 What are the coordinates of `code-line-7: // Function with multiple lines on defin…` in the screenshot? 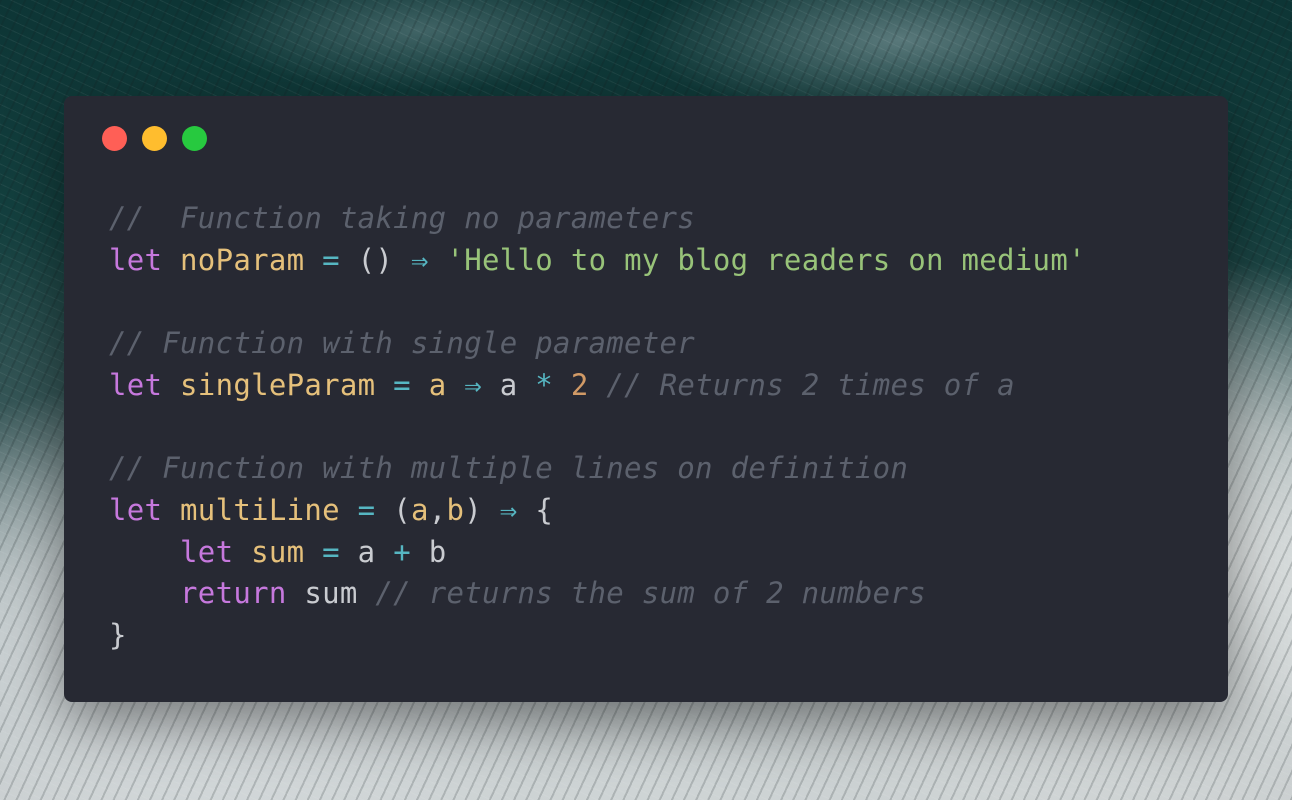 It's located at (597, 469).